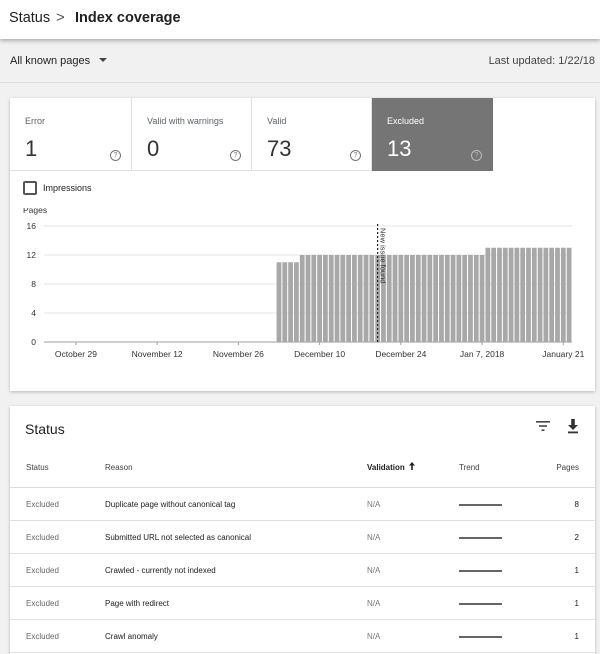 The width and height of the screenshot is (600, 654). I want to click on row-reason: Page with redirect, so click(137, 603).